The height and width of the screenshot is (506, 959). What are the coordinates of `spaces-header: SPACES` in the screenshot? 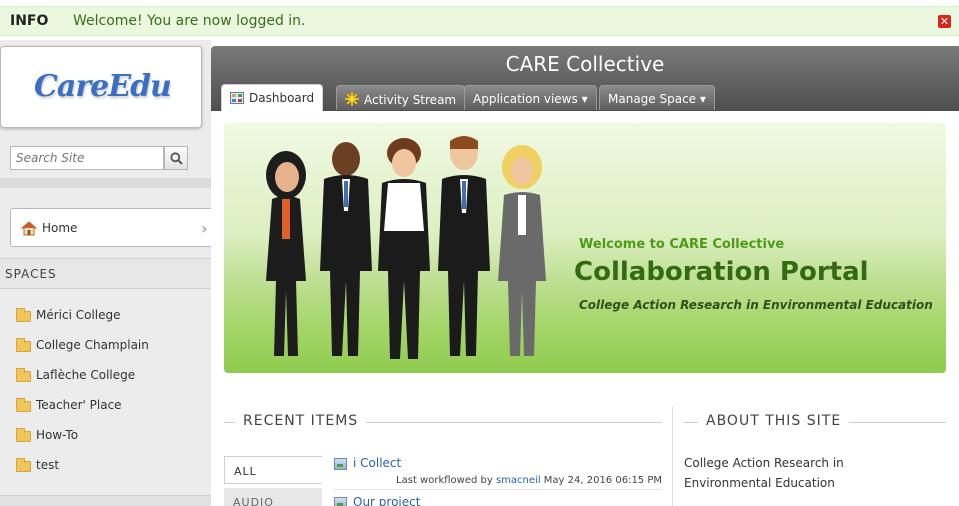 It's located at (105, 273).